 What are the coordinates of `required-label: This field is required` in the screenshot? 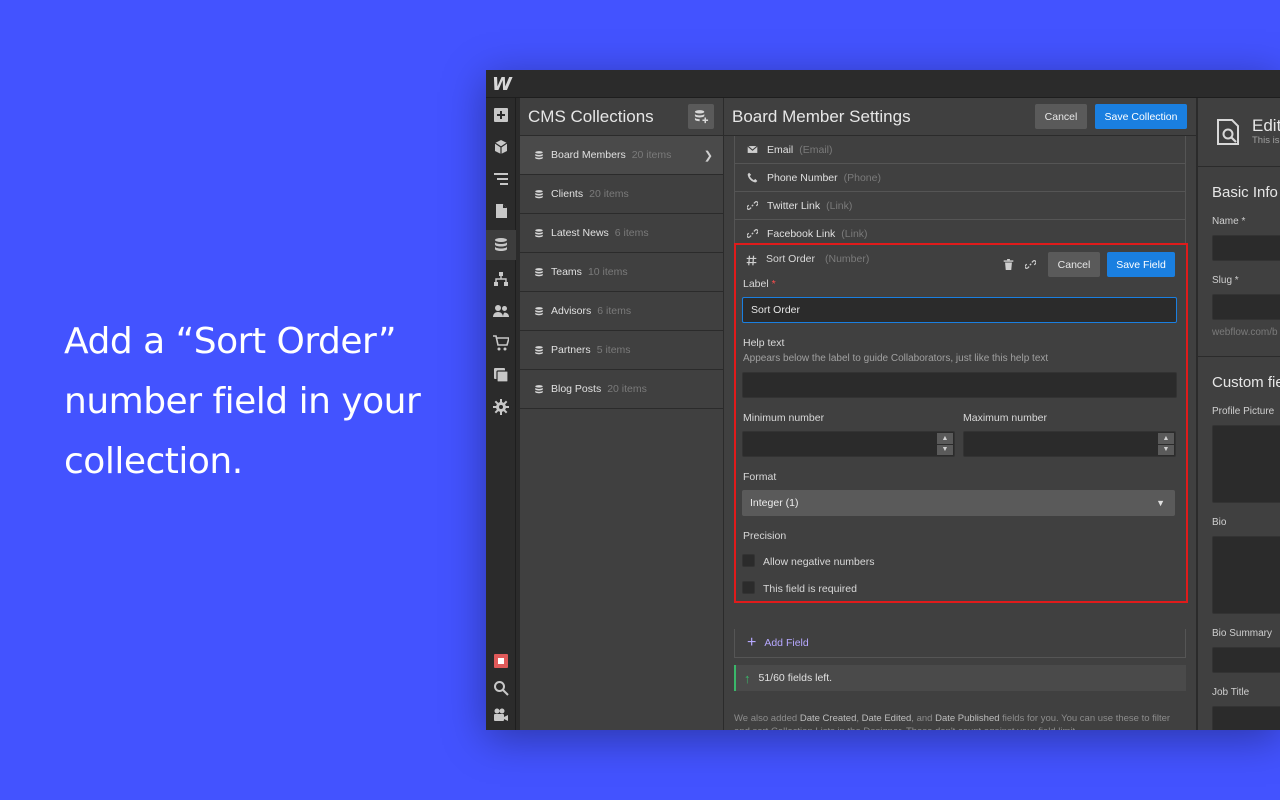 It's located at (810, 589).